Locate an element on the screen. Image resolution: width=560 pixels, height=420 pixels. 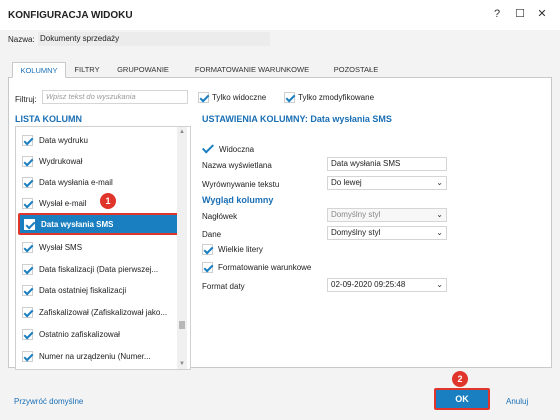
list-item: Wysłał e-mail is located at coordinates (99, 203).